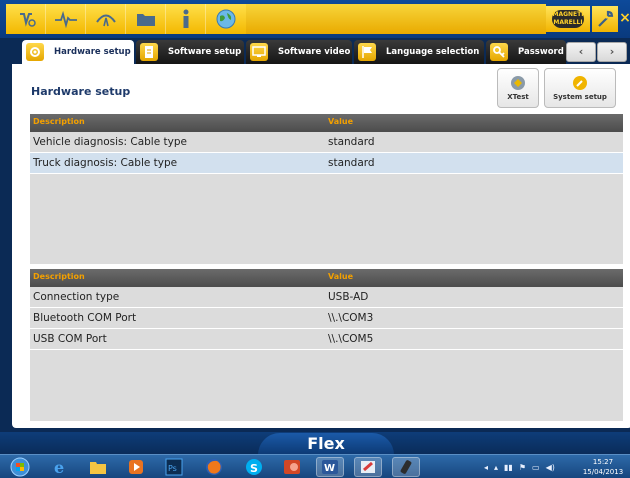 The height and width of the screenshot is (478, 630). Describe the element at coordinates (315, 466) in the screenshot. I see `taskbar: e Ps S W ◂ ▴ ▮▮ ⚑ ▭ ◀) 15:27 15/04/2013` at that location.